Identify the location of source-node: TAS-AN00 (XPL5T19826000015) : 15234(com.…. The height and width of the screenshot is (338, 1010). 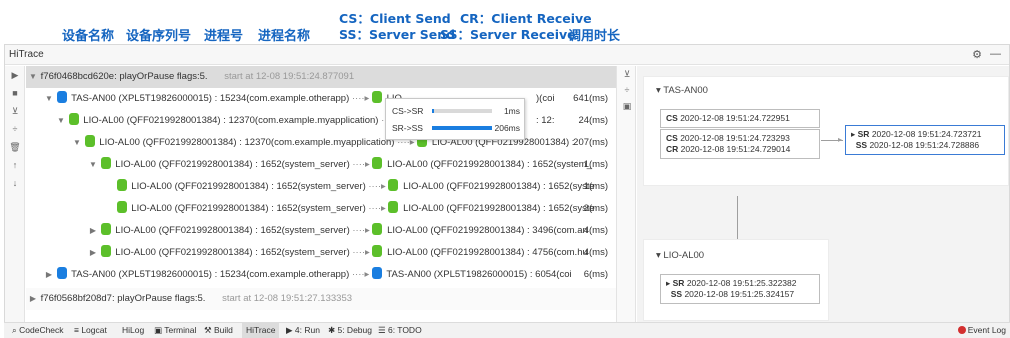
(210, 98).